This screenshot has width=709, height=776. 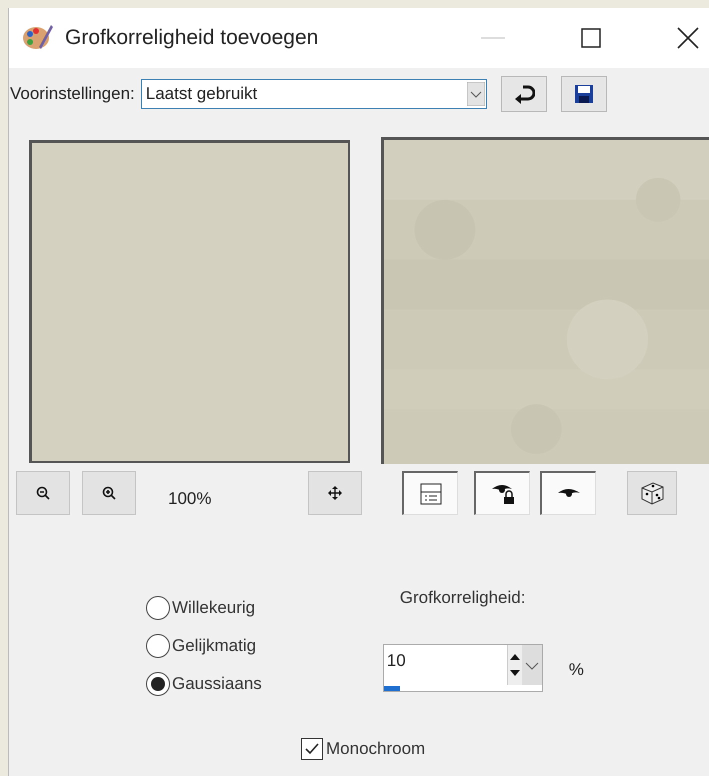 I want to click on eye-lock-icon, so click(x=503, y=493).